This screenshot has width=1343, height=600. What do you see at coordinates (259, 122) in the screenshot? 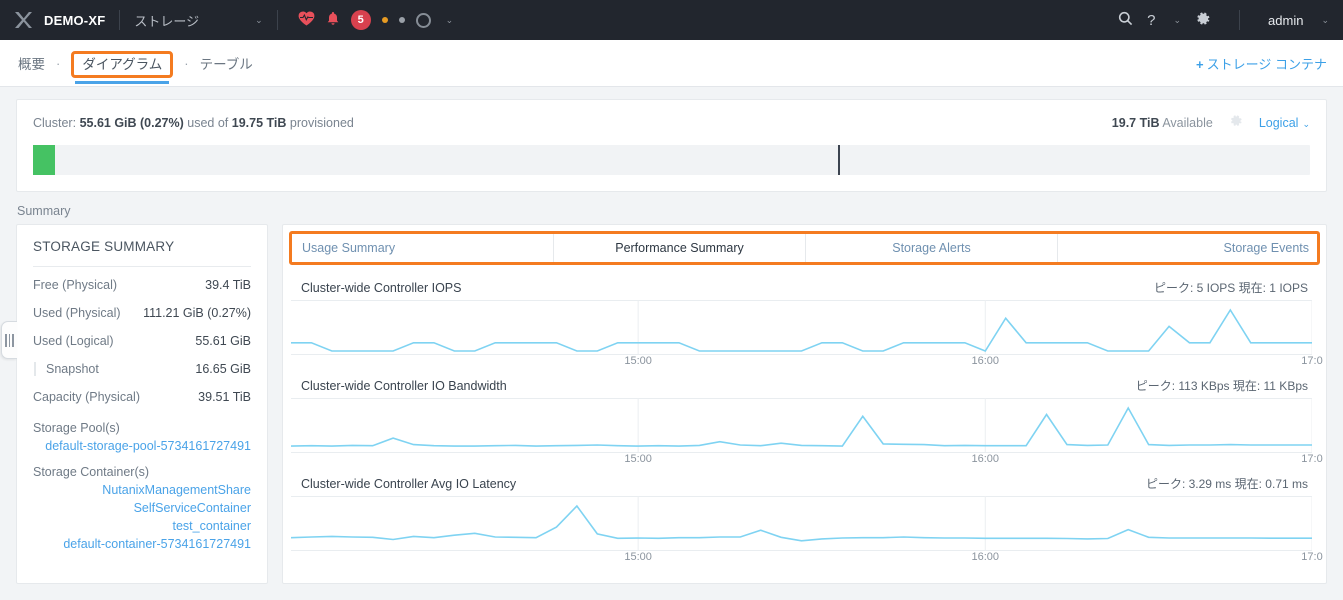
I see `cluster-provisioned-value: 19.75 TiB` at bounding box center [259, 122].